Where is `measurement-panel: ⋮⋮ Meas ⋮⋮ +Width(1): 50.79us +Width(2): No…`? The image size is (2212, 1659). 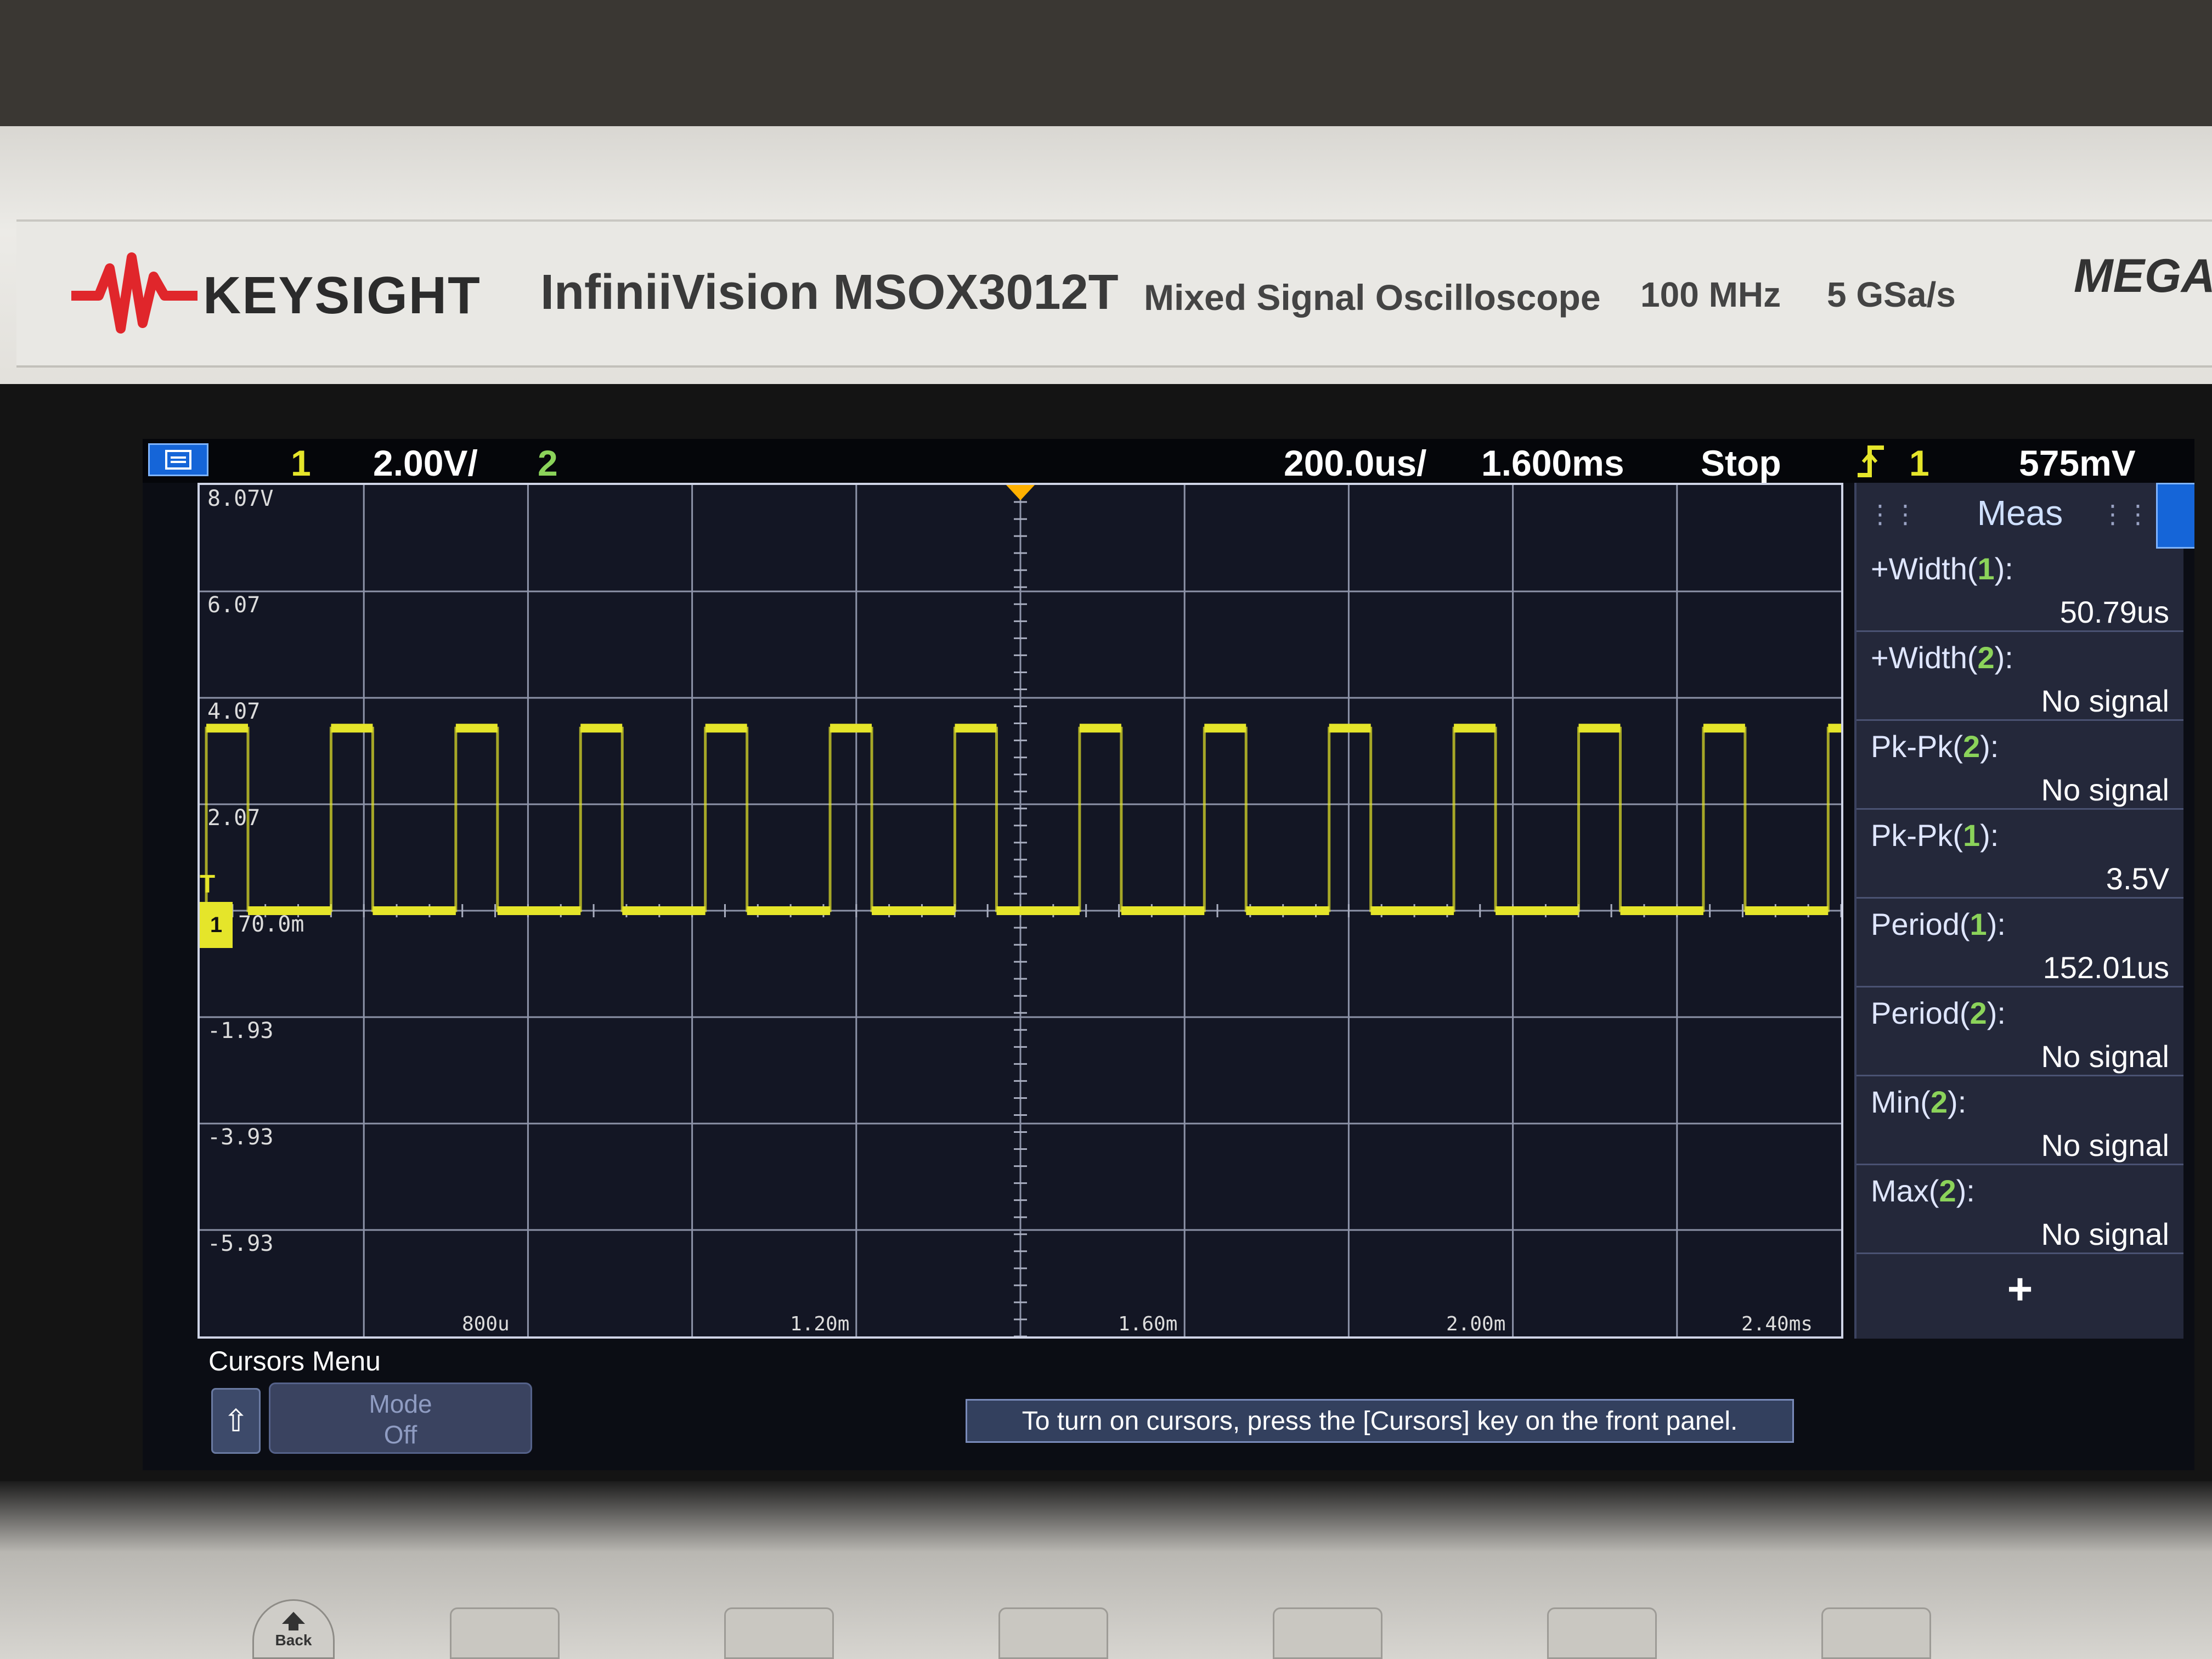
measurement-panel: ⋮⋮ Meas ⋮⋮ +Width(1): 50.79us +Width(2): No… is located at coordinates (2019, 922).